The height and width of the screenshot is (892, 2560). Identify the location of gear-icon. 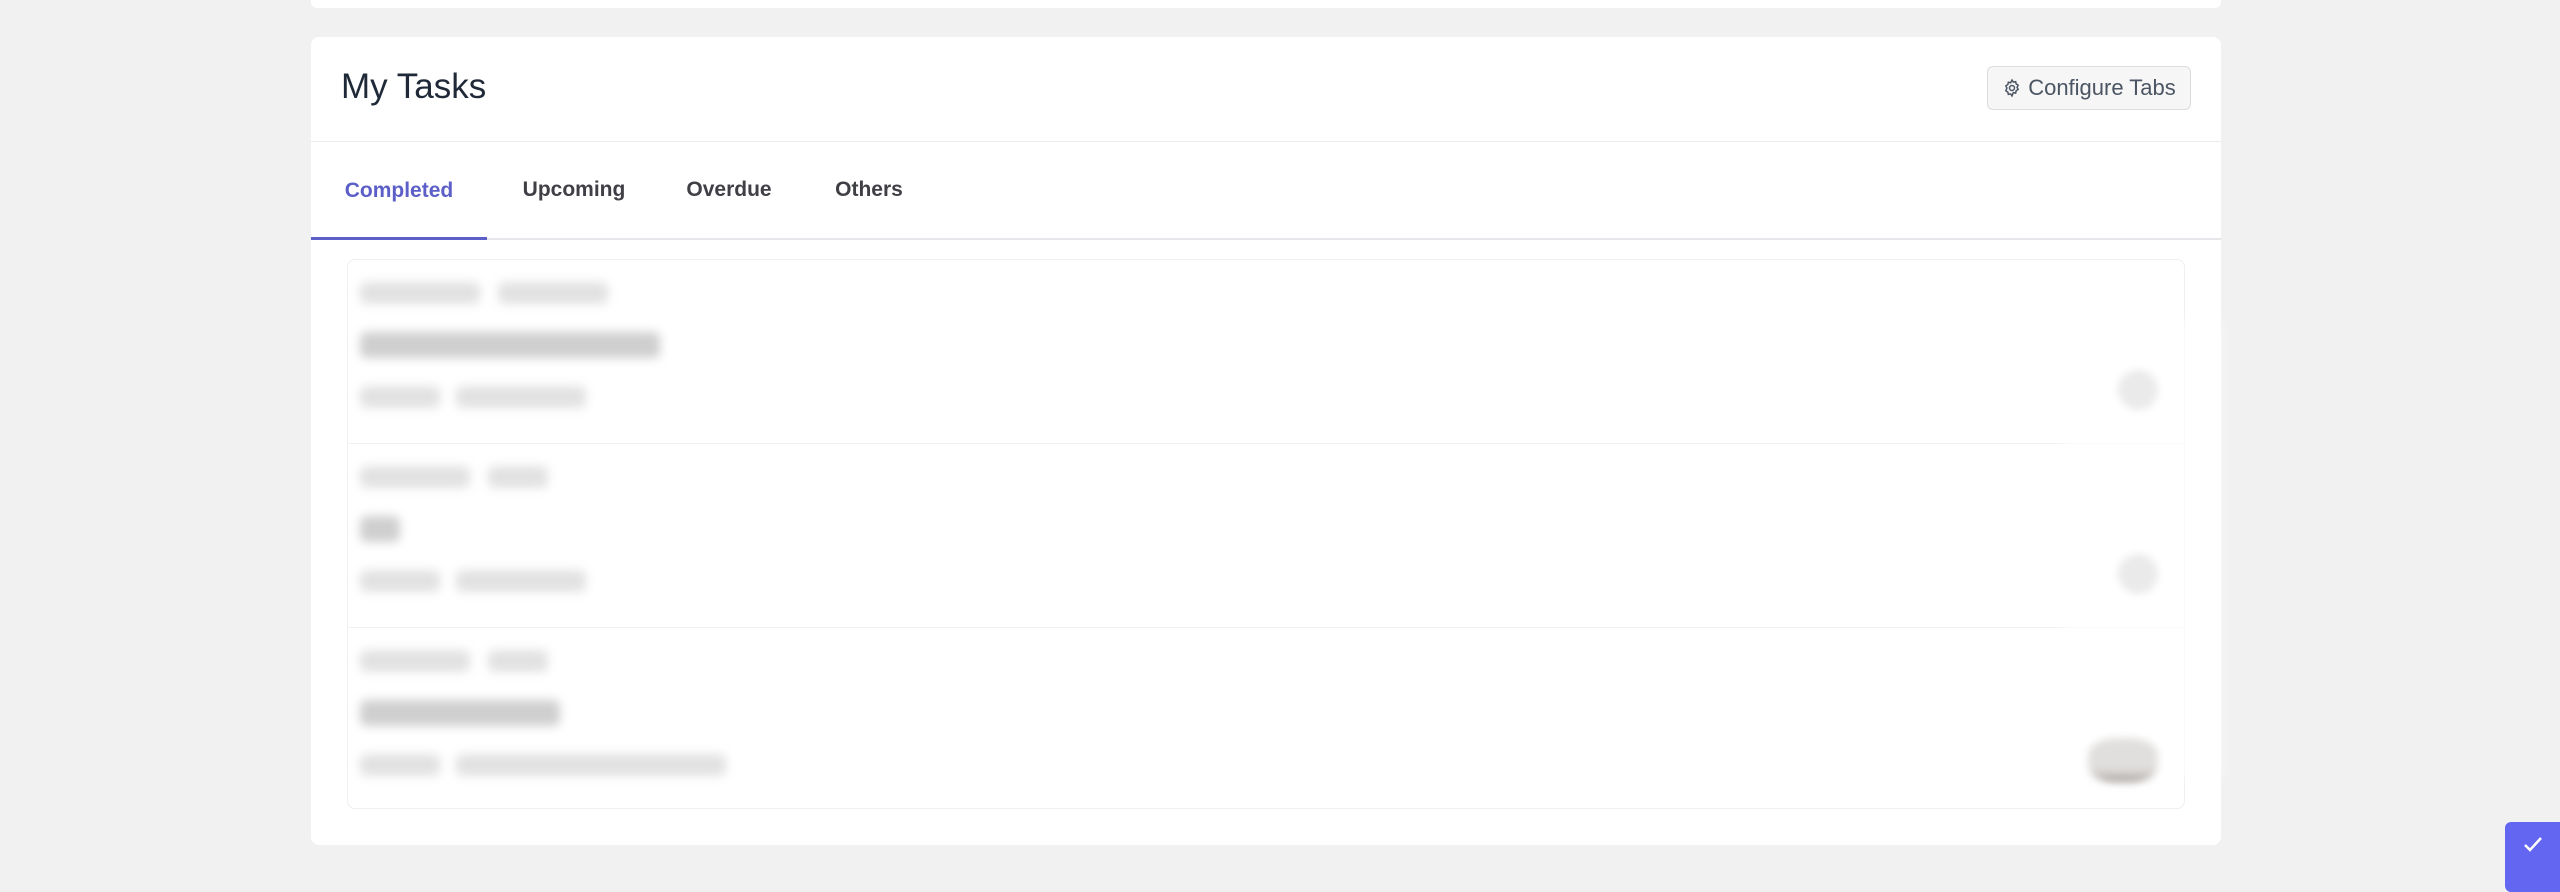
(2012, 88).